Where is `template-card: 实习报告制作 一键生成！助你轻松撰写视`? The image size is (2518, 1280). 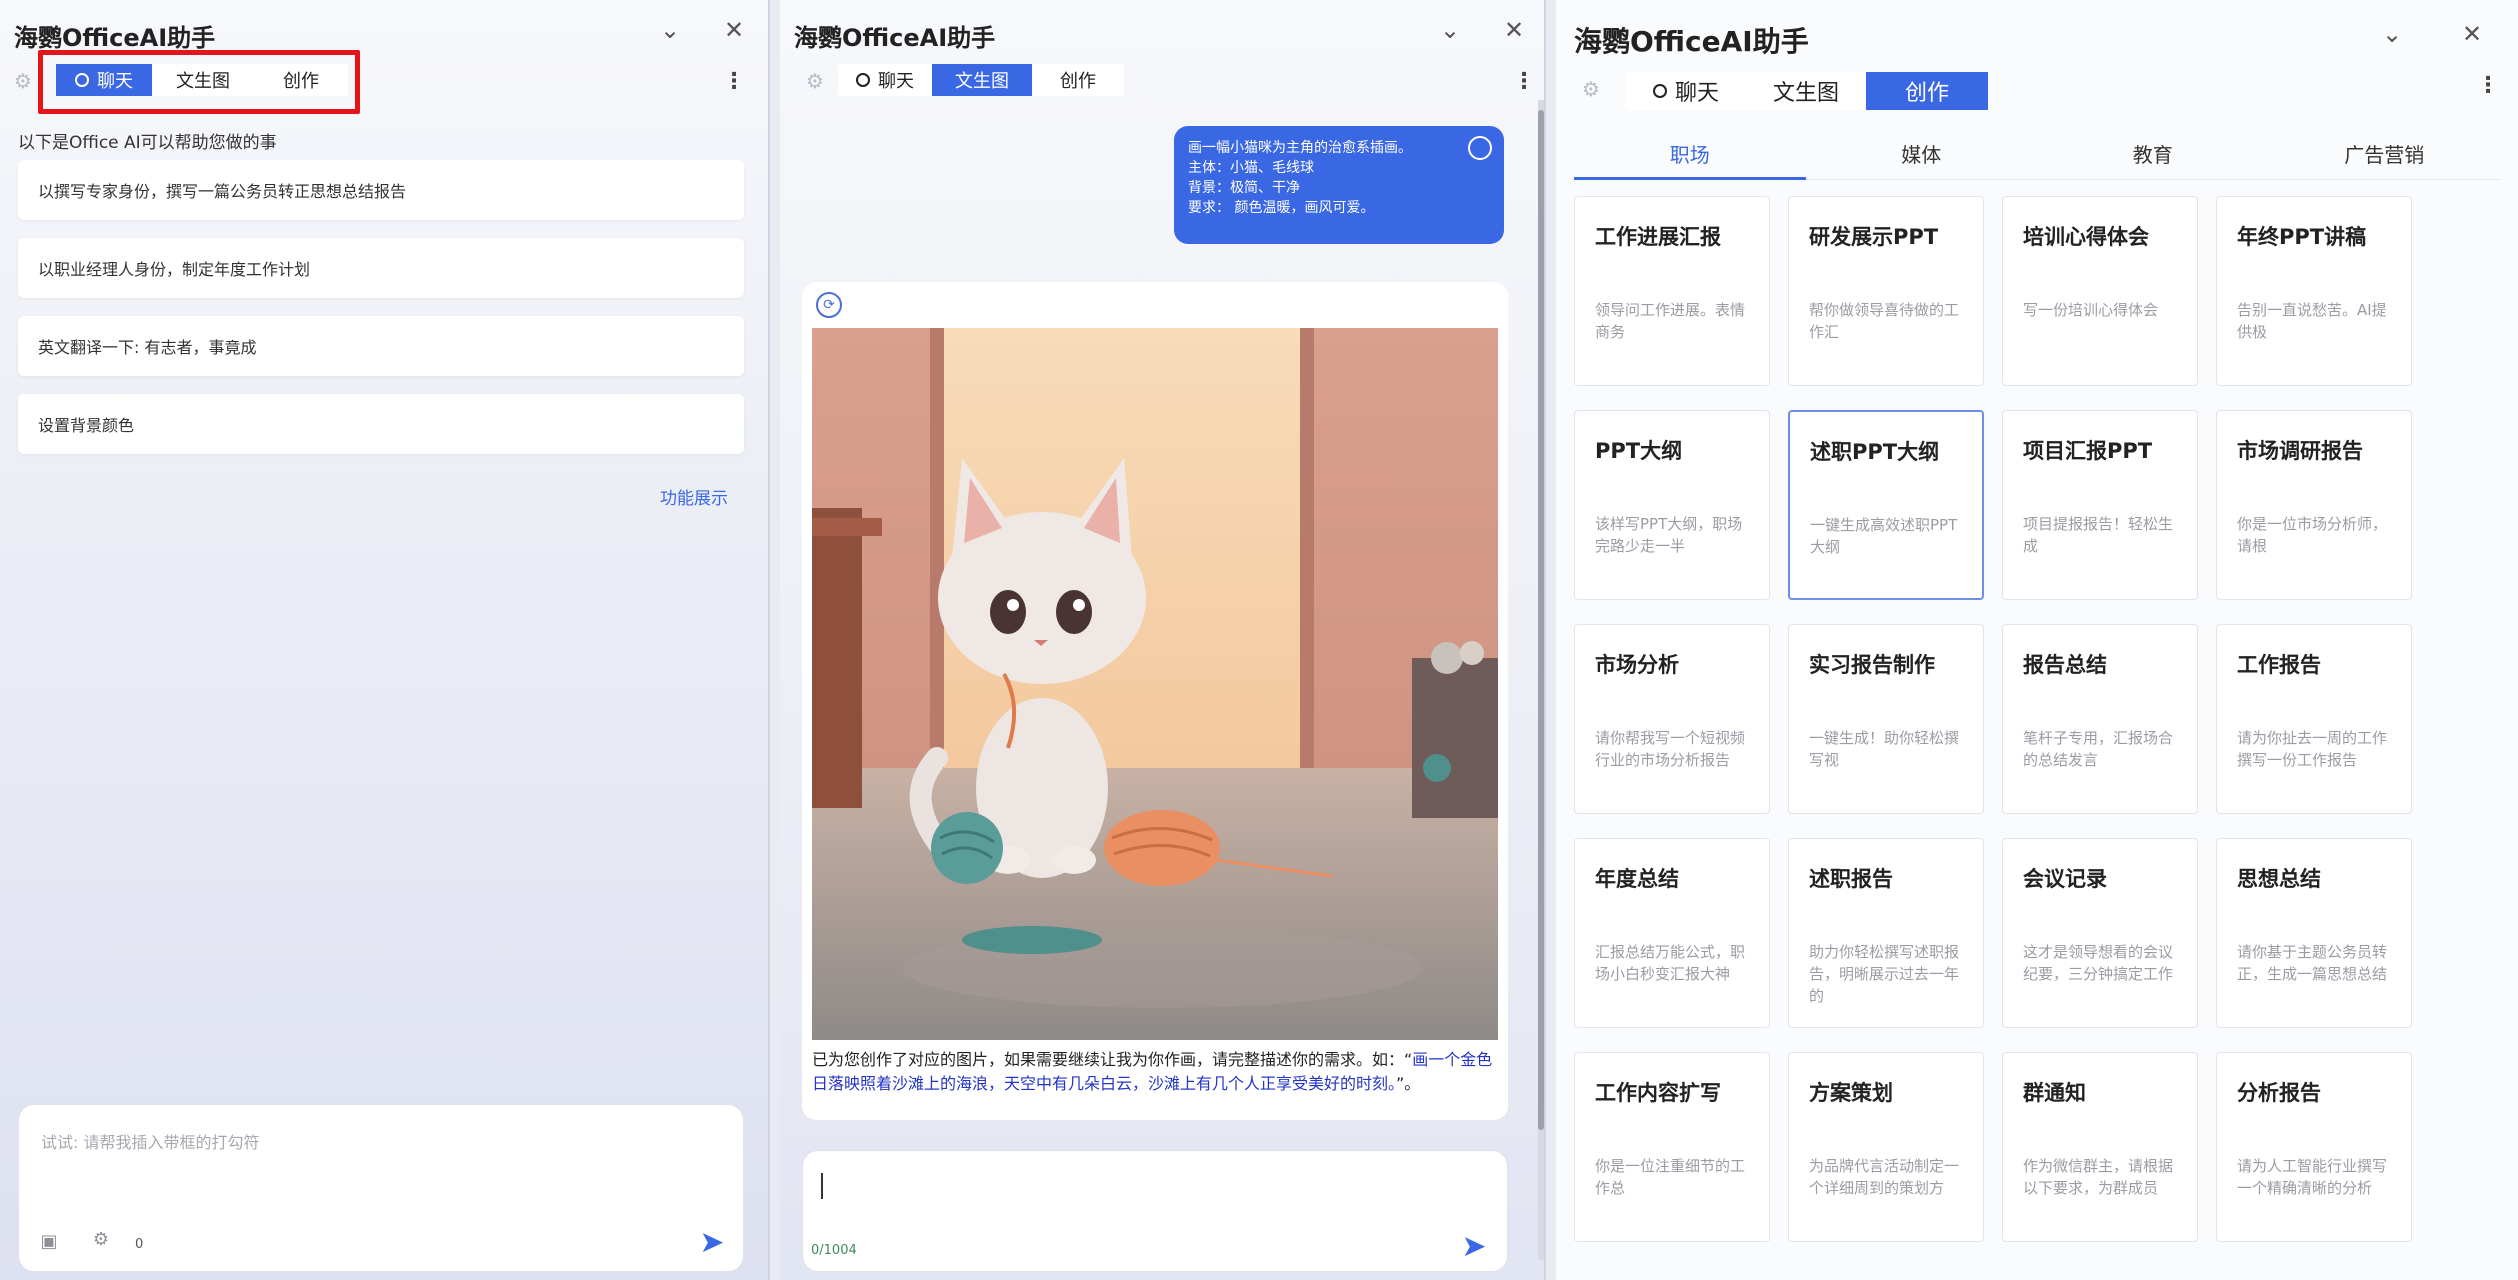
template-card: 实习报告制作 一键生成！助你轻松撰写视 is located at coordinates (1886, 719).